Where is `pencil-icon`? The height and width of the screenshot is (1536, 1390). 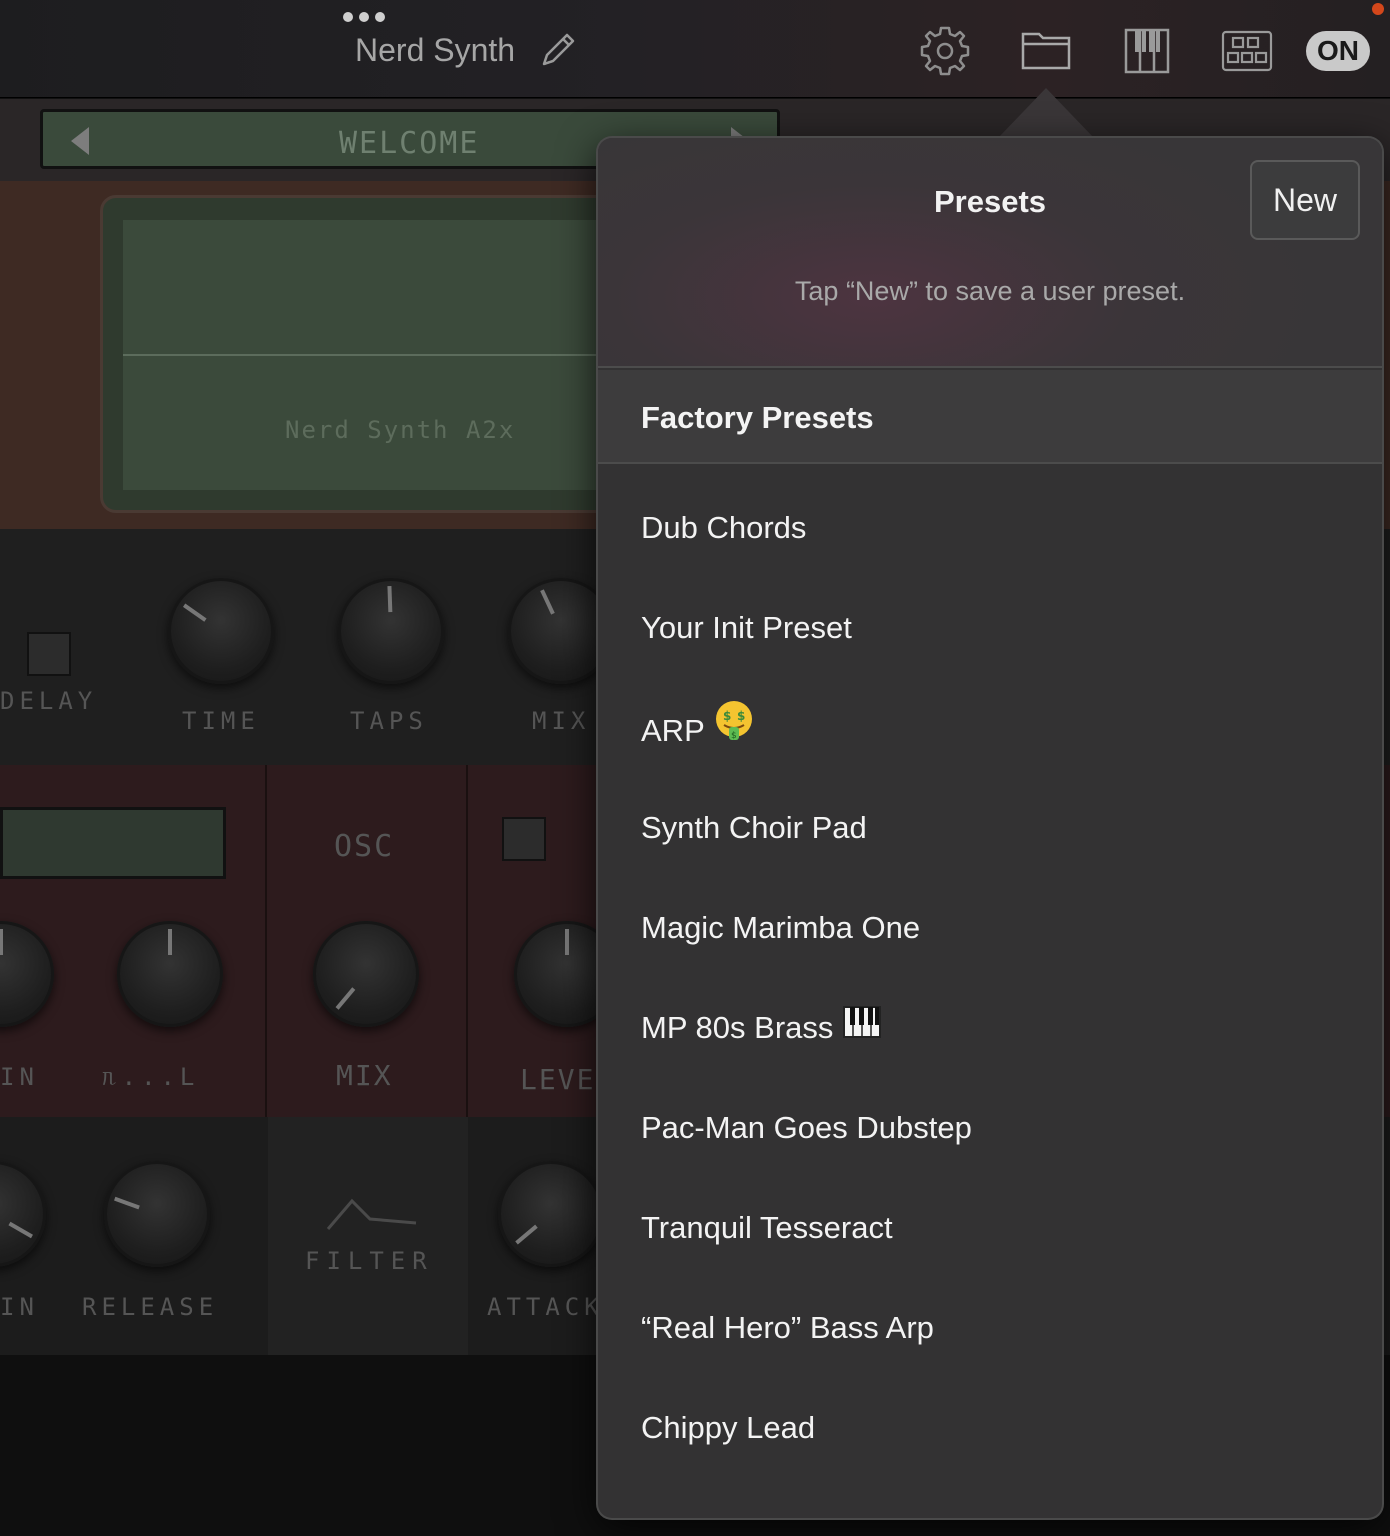
pencil-icon is located at coordinates (558, 50).